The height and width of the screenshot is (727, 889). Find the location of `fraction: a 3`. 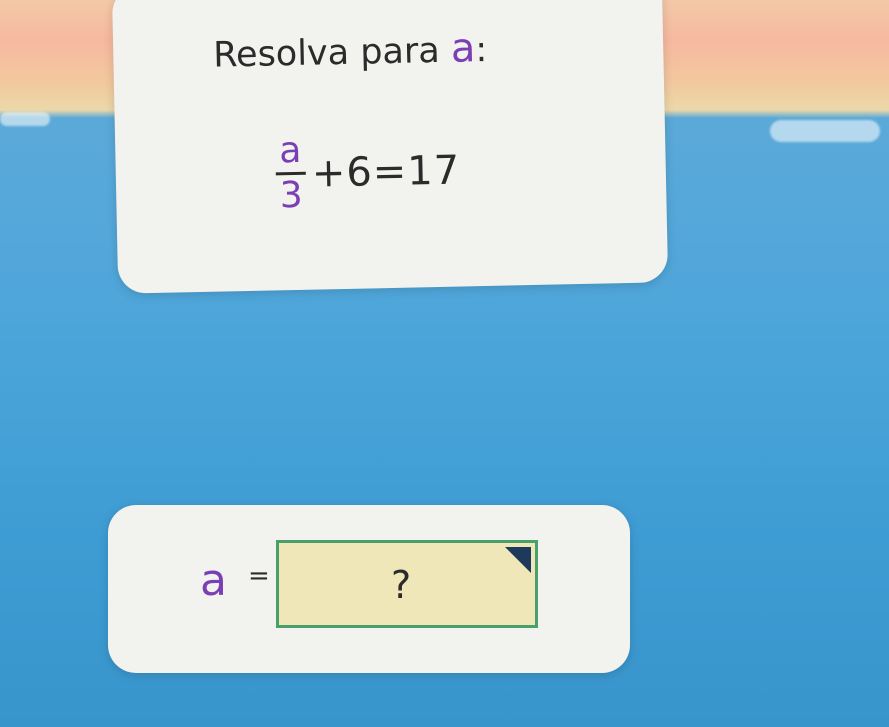

fraction: a 3 is located at coordinates (291, 173).